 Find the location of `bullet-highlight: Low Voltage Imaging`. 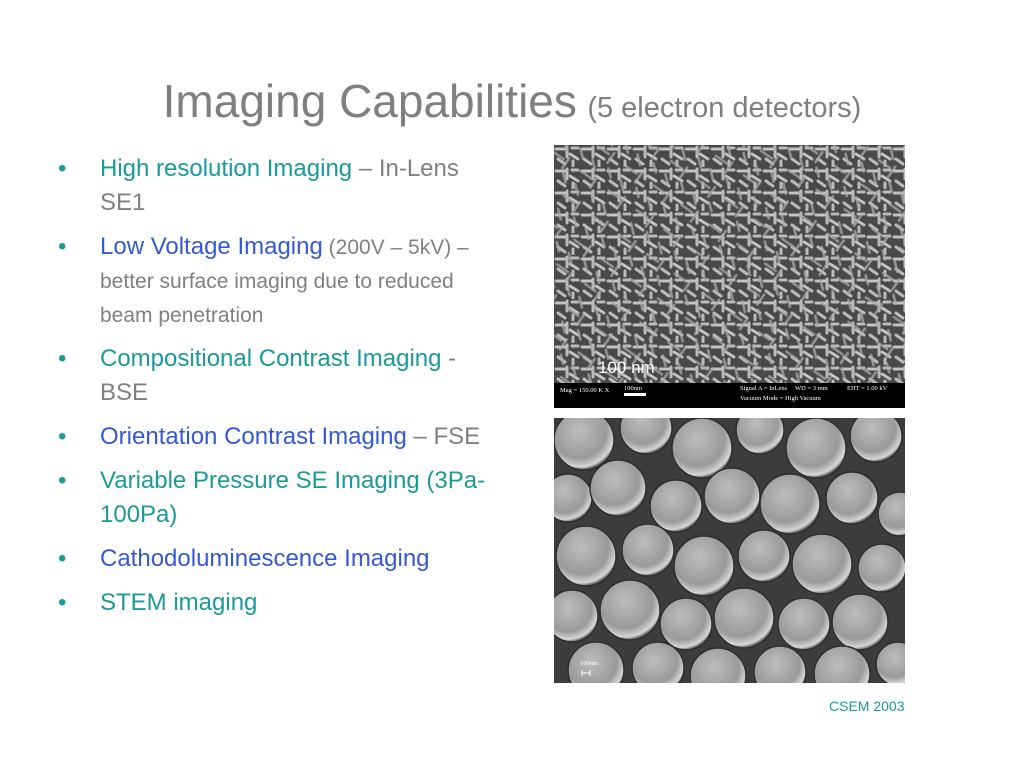

bullet-highlight: Low Voltage Imaging is located at coordinates (211, 246).